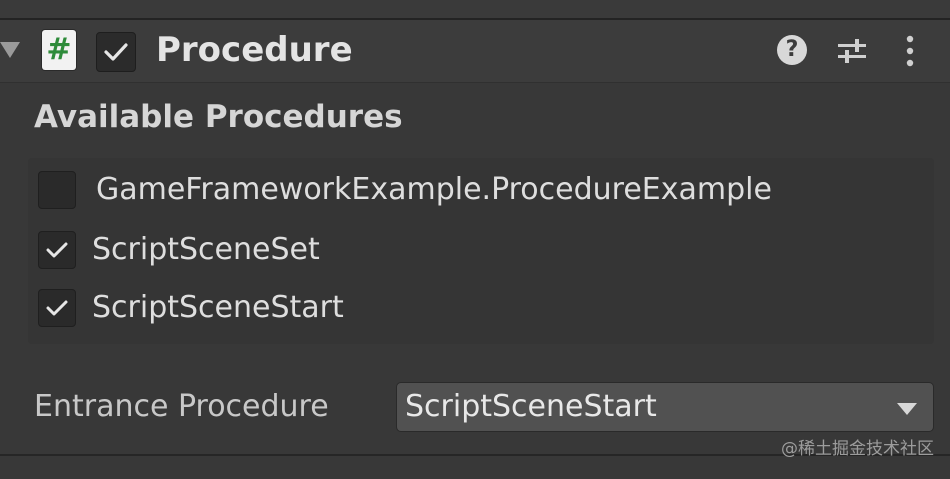 Image resolution: width=950 pixels, height=479 pixels. I want to click on component-enabled-checkbox, so click(116, 52).